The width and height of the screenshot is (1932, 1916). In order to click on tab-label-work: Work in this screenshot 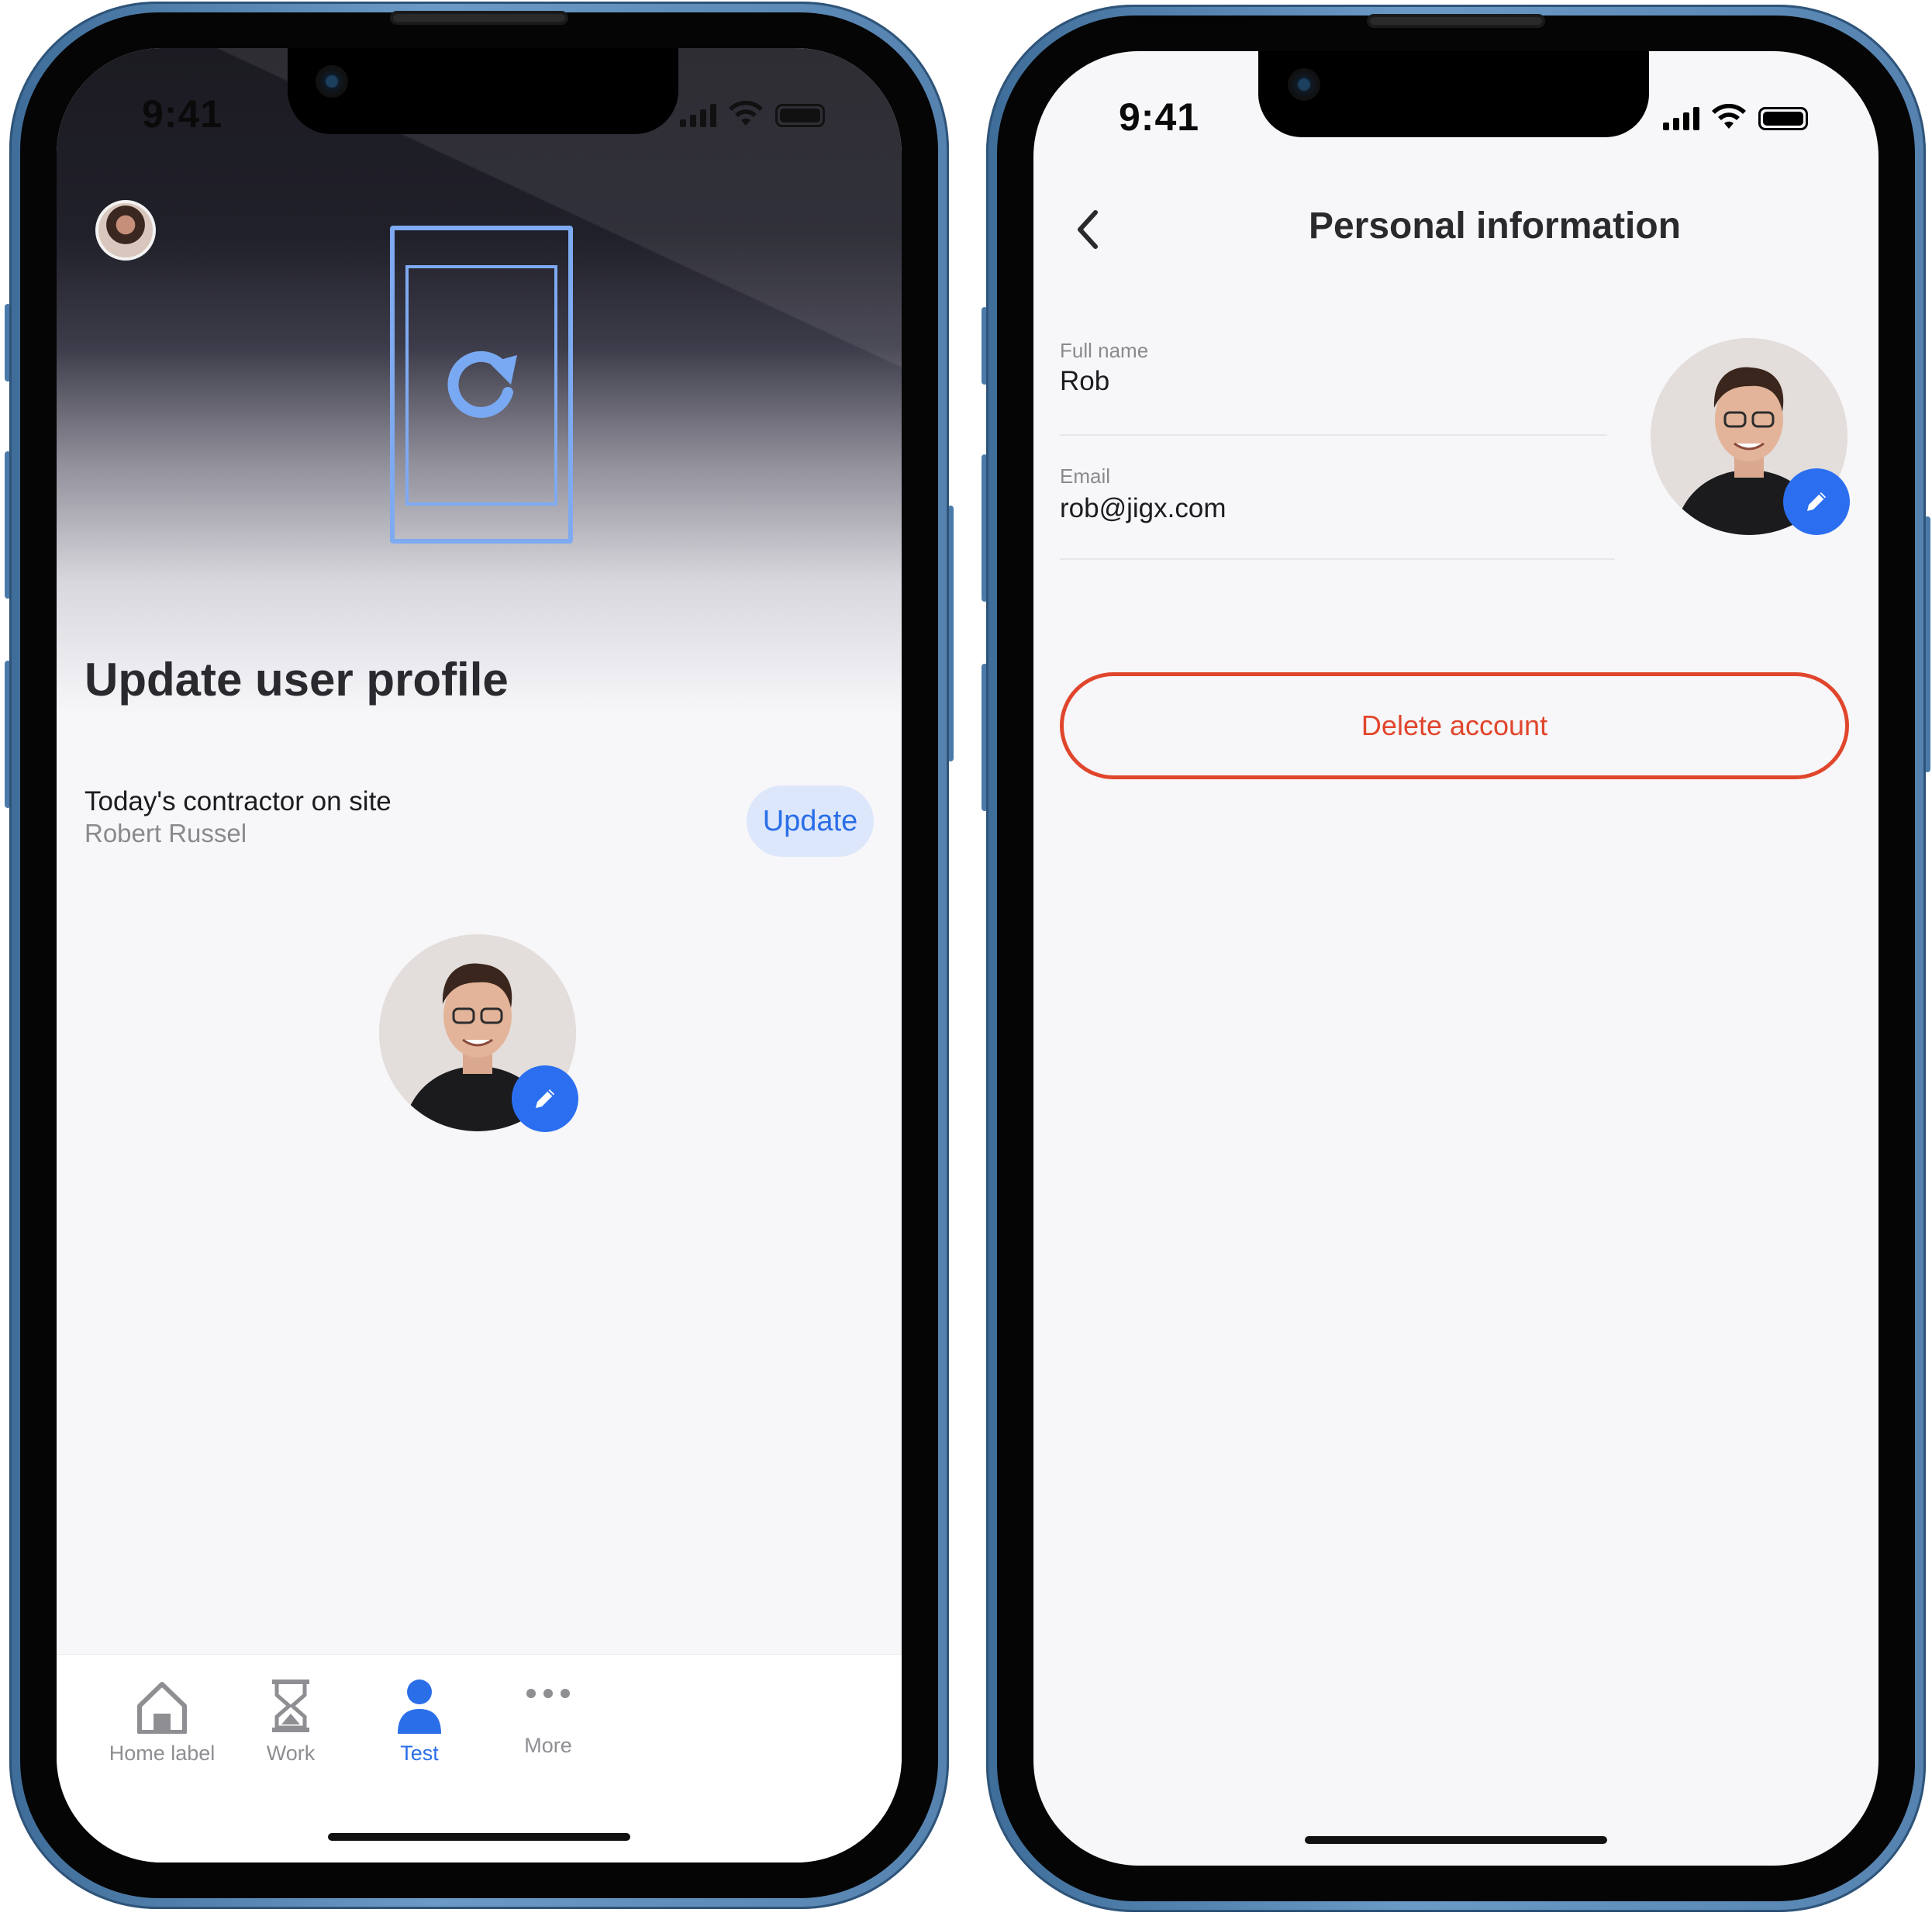, I will do `click(291, 1753)`.